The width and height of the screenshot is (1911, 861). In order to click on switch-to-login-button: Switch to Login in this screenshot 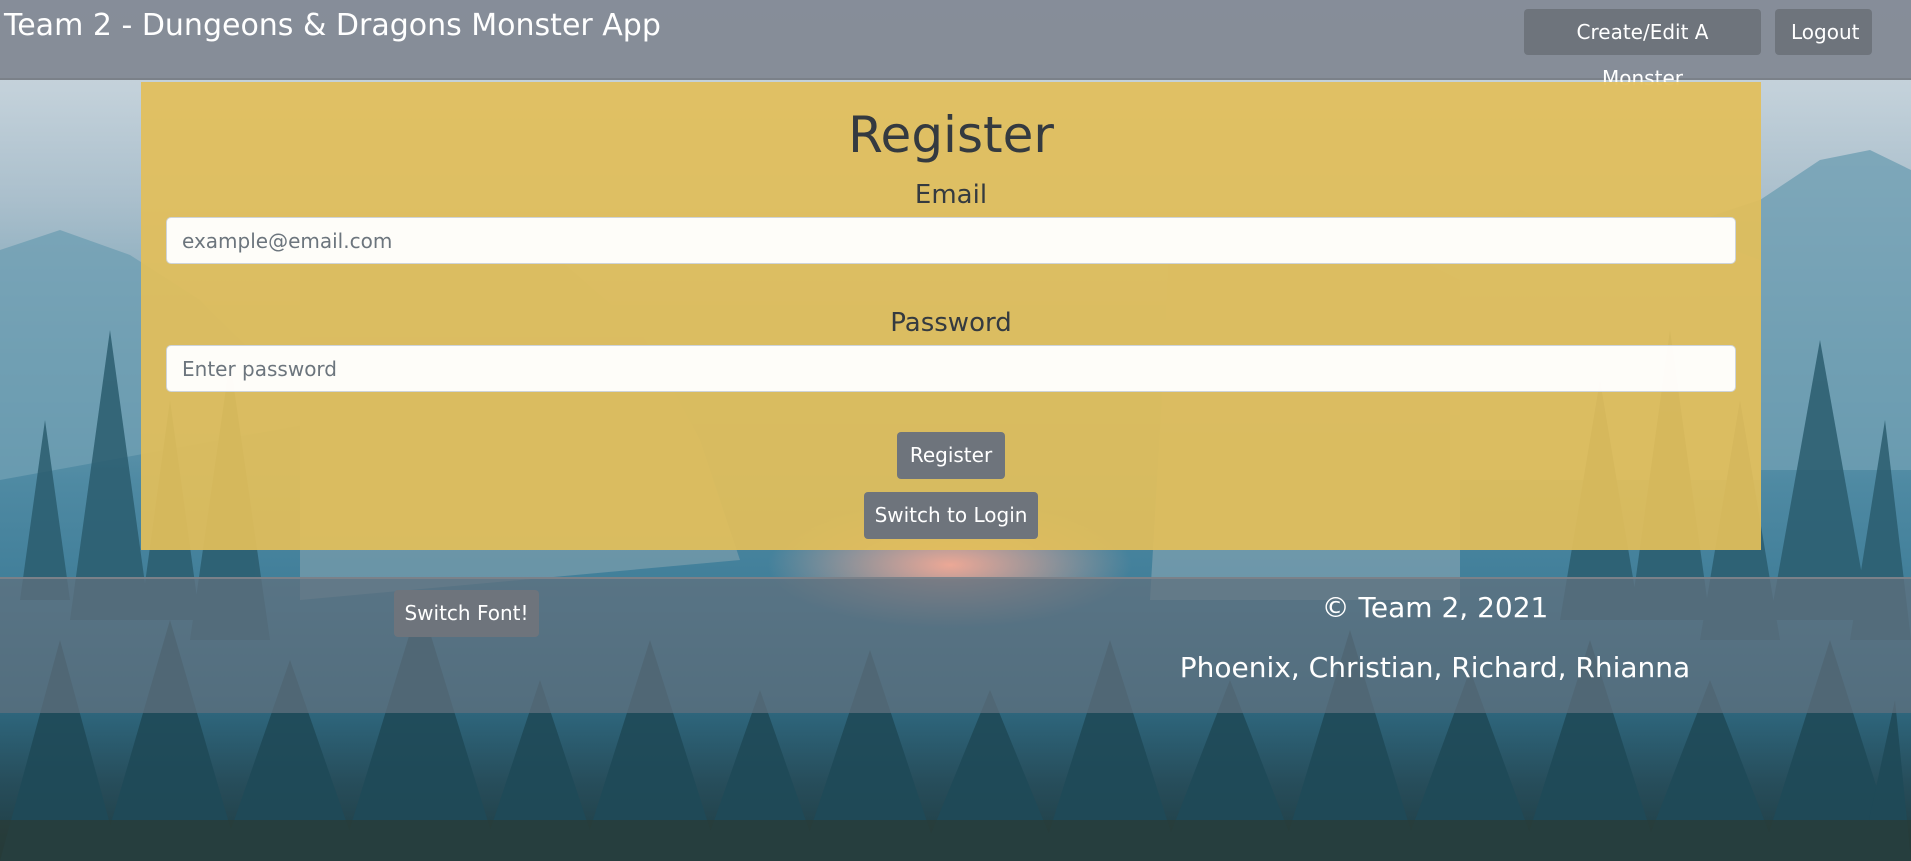, I will do `click(951, 515)`.